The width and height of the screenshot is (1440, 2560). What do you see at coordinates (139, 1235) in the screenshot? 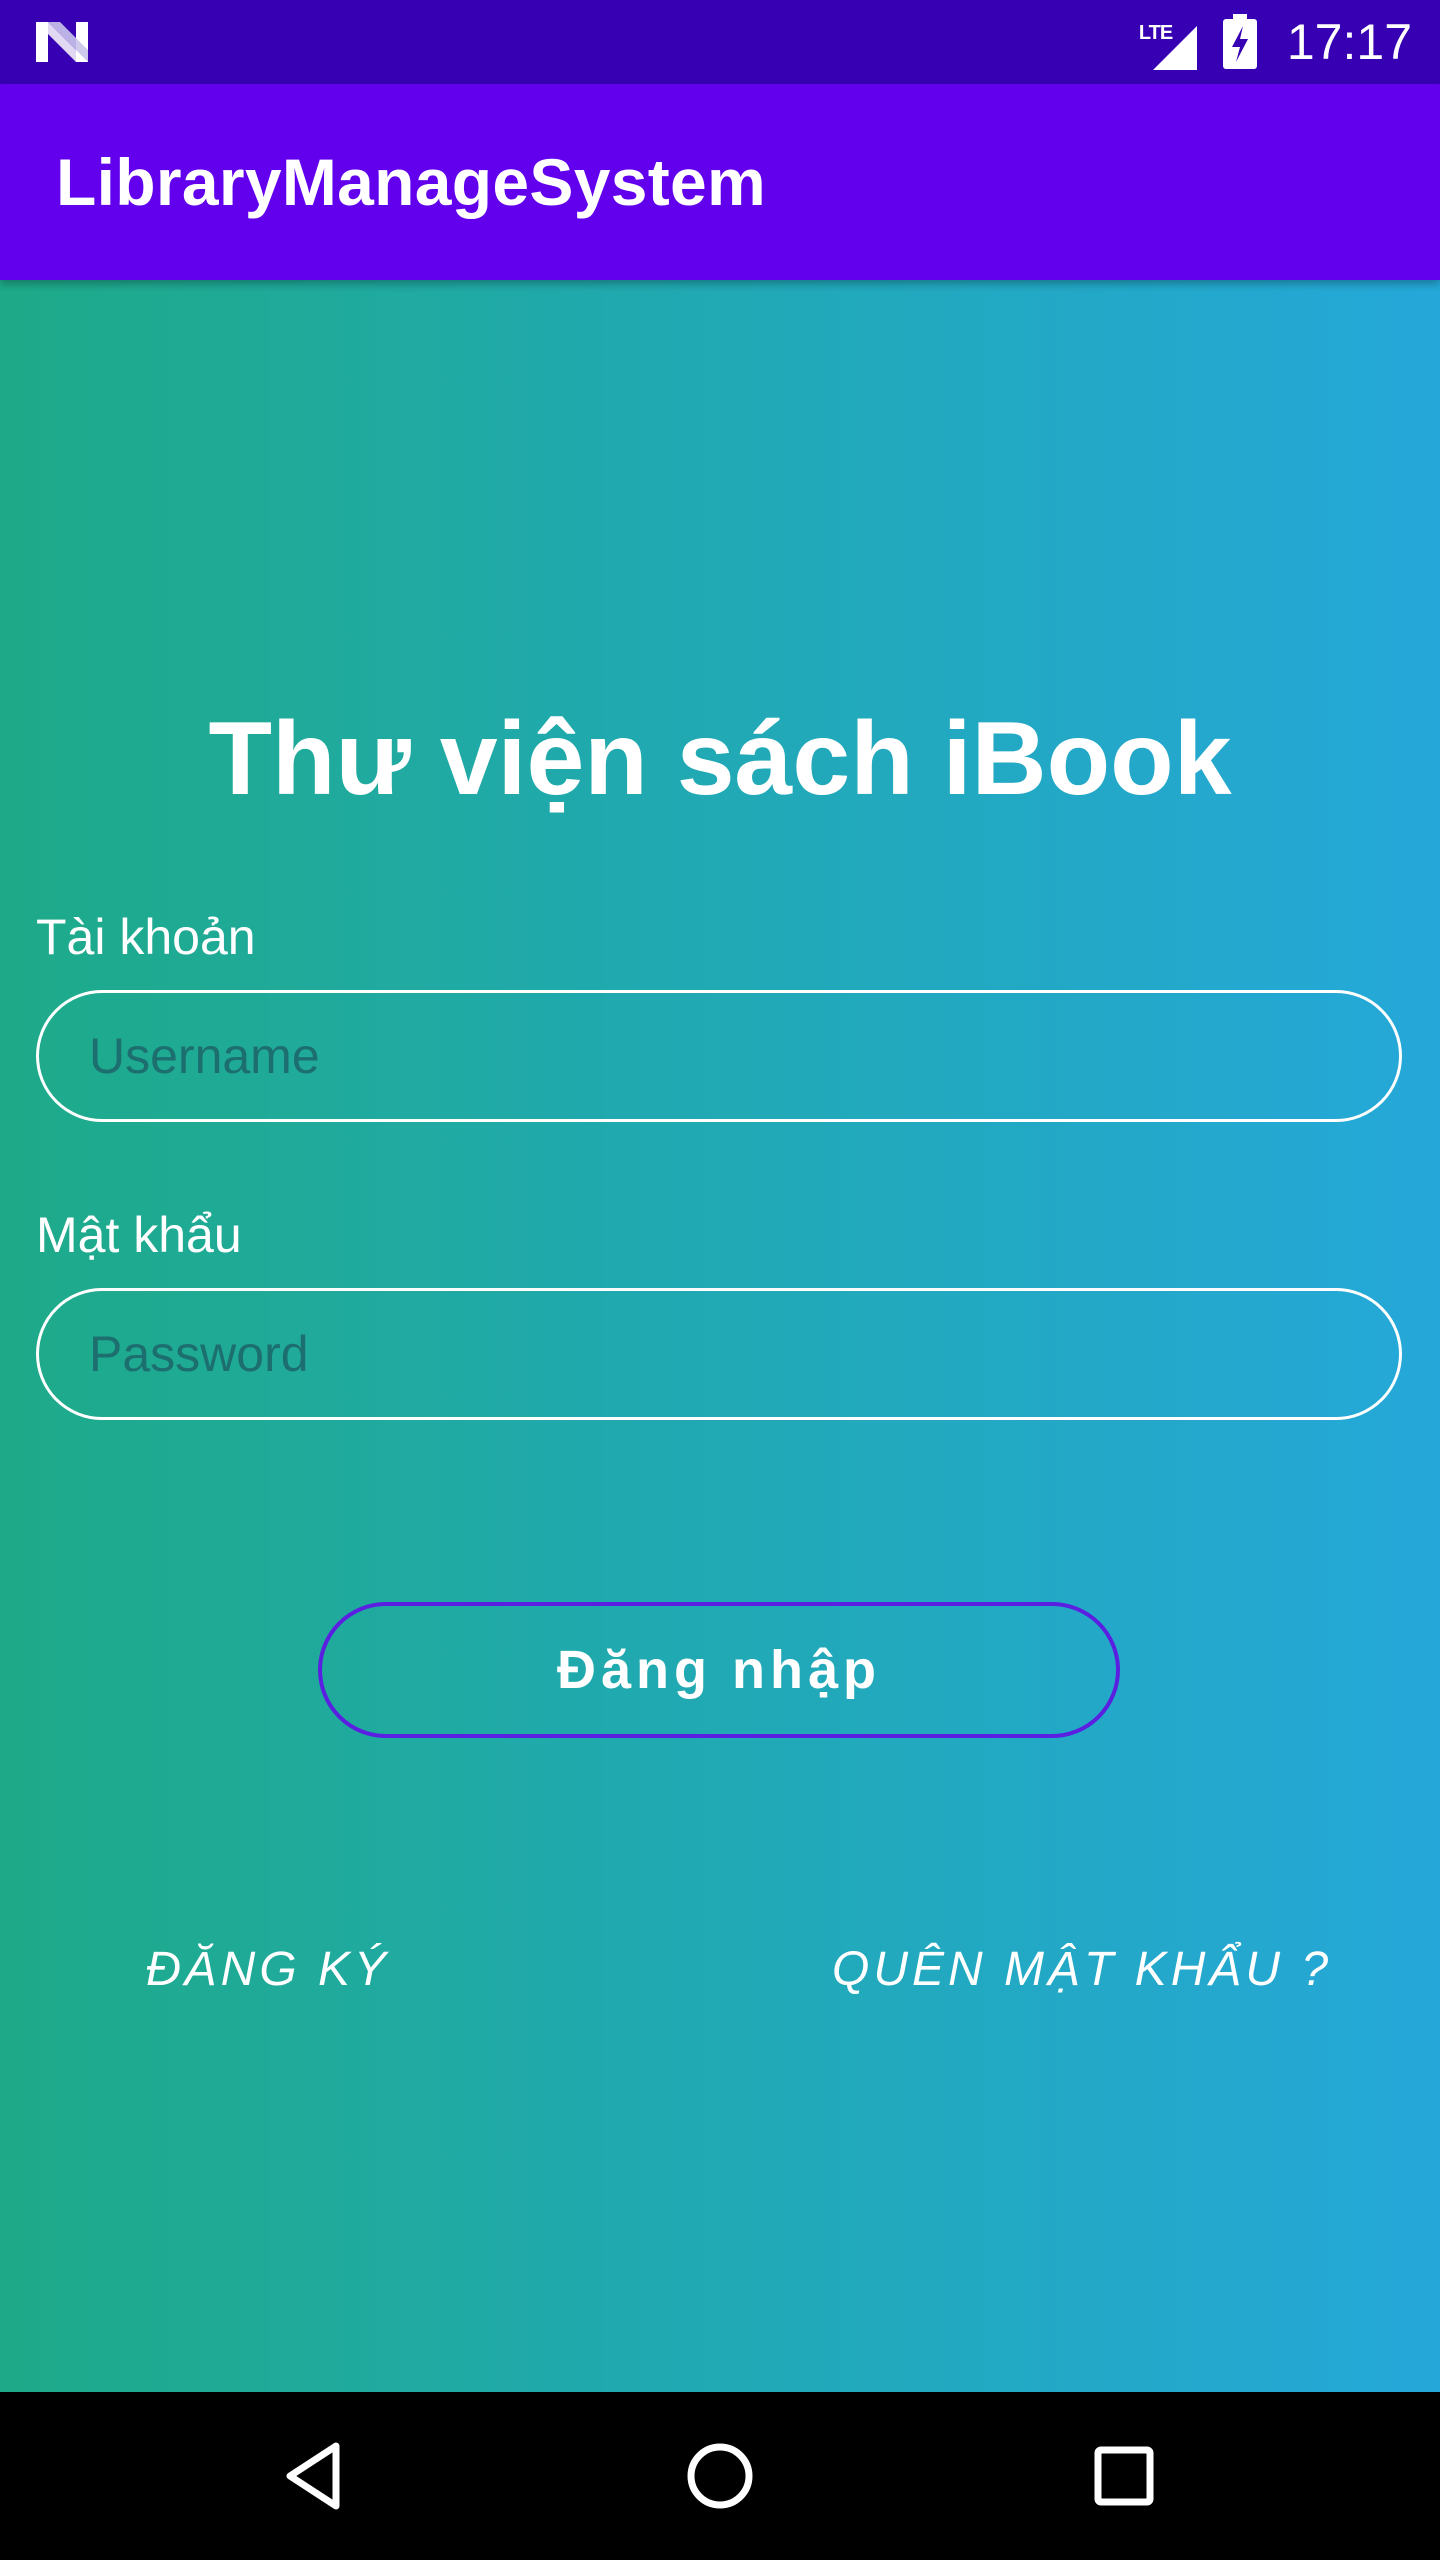
I see `password-label: Mật khẩu` at bounding box center [139, 1235].